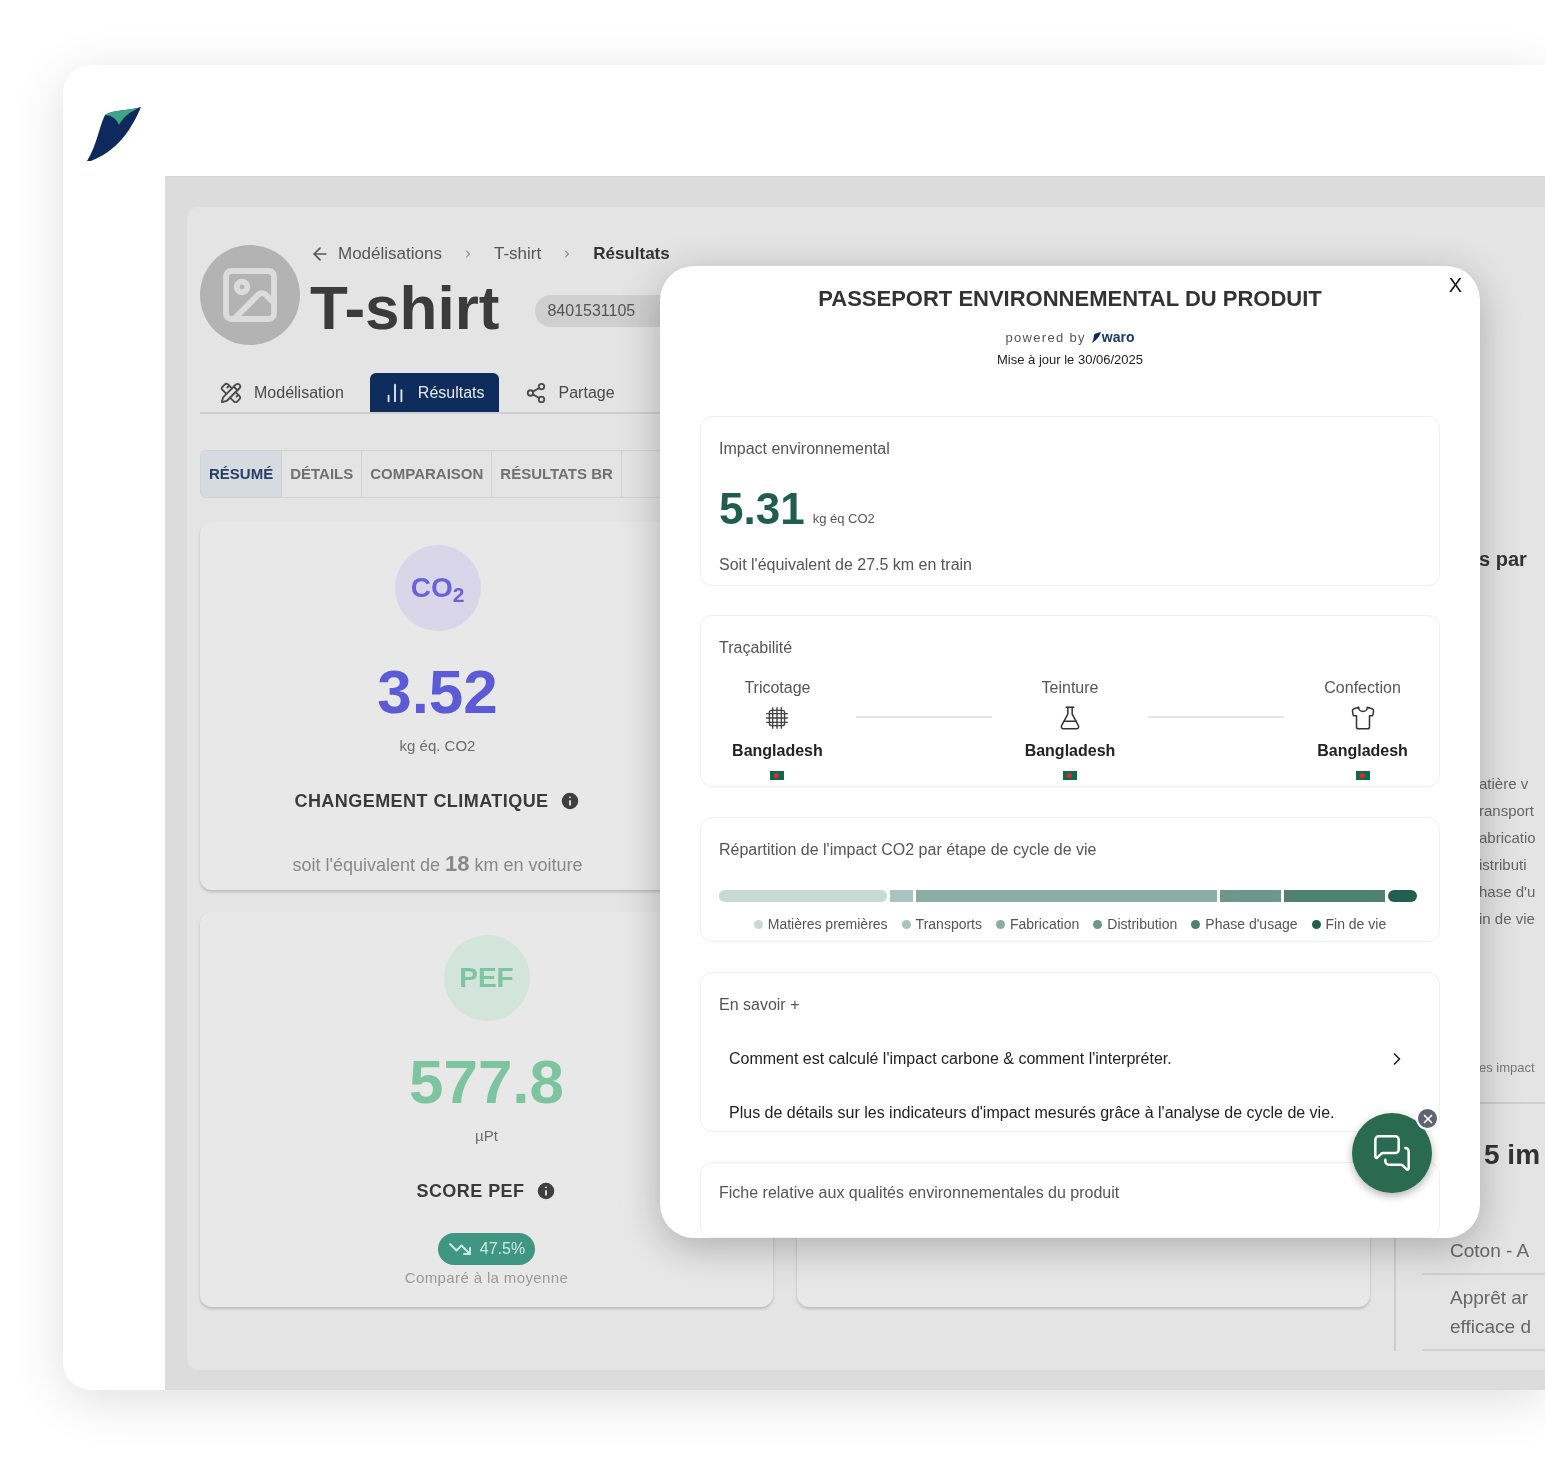  Describe the element at coordinates (1070, 299) in the screenshot. I see `dialog-title: PASSEPORT ENVIRONNEMENTAL DU PRODUIT` at that location.